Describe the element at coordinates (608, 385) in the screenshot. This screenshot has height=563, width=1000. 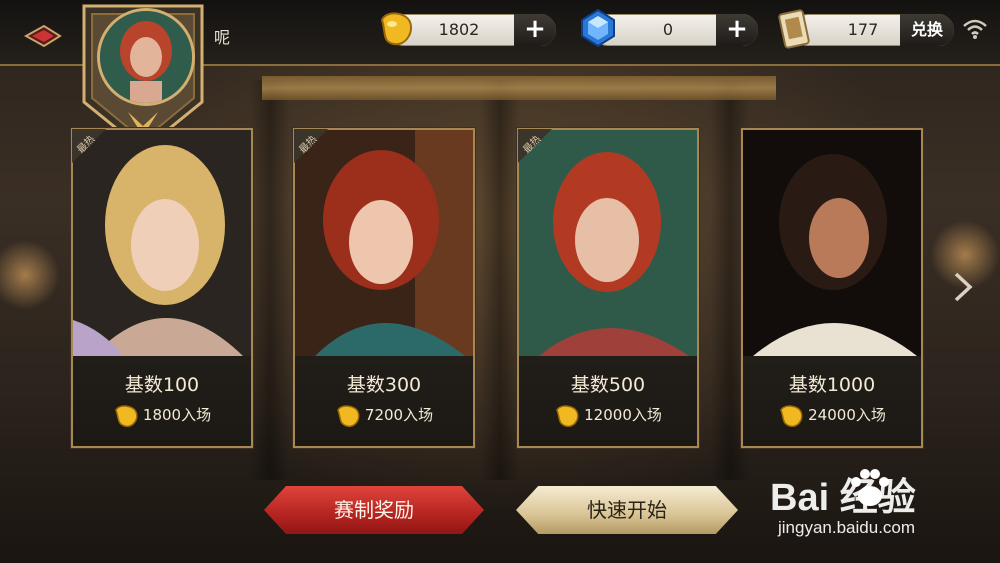
I see `tier-base-label: 基数500` at that location.